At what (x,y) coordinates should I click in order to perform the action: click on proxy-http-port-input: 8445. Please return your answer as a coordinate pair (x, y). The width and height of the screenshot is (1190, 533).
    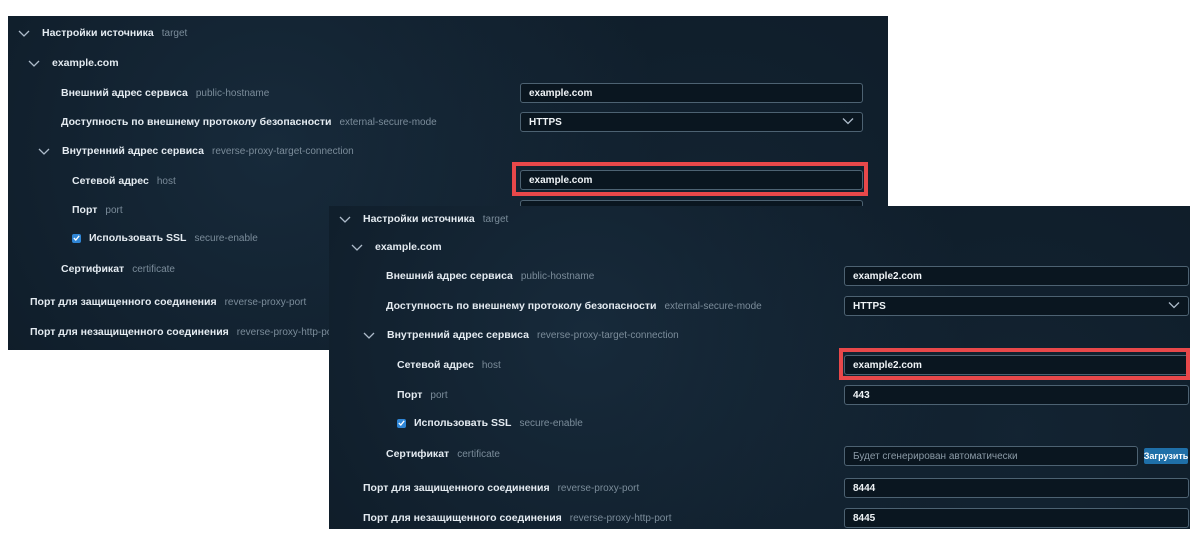
    Looking at the image, I should click on (1016, 518).